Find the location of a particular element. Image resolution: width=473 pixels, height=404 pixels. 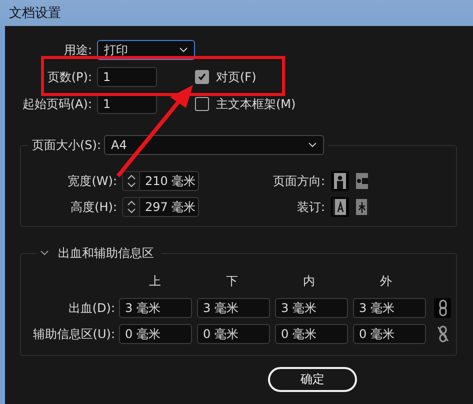

pages-field: 1 is located at coordinates (127, 77).